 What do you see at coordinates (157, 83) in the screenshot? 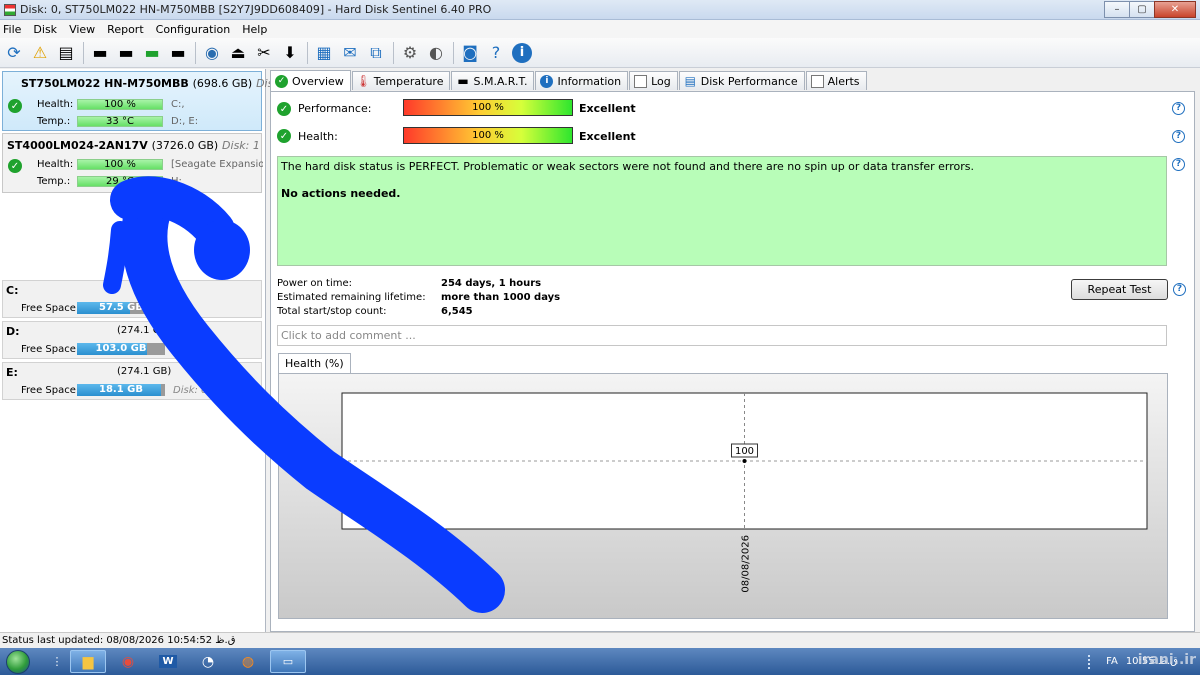
I see `disk-title: ST750LM022 HN-M750MBB (698.6 GB) Disk: 0` at bounding box center [157, 83].